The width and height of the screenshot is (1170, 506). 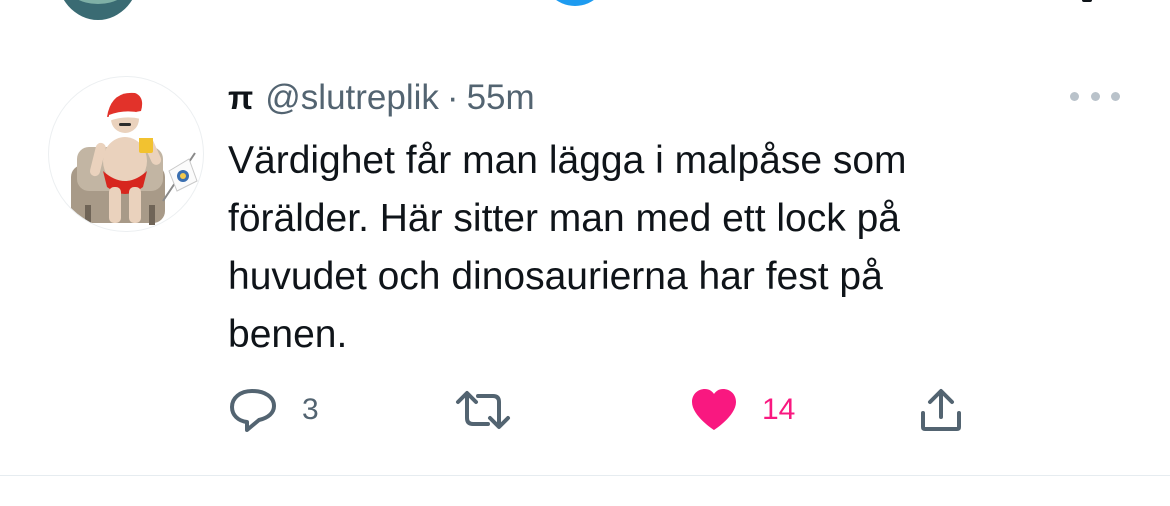 I want to click on tweet-header: π @slutreplik · 55m, so click(x=381, y=98).